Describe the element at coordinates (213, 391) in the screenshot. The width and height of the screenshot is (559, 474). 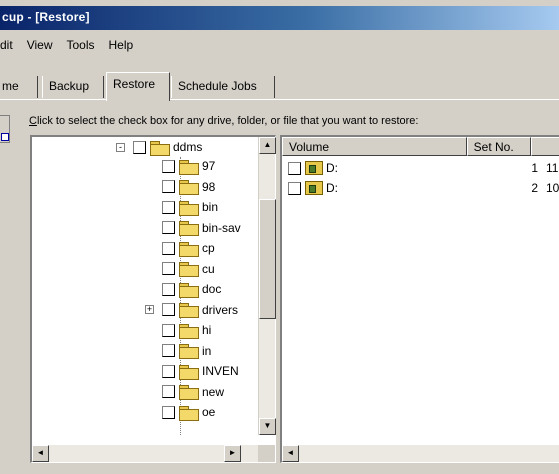
I see `tree-node-label: new` at that location.